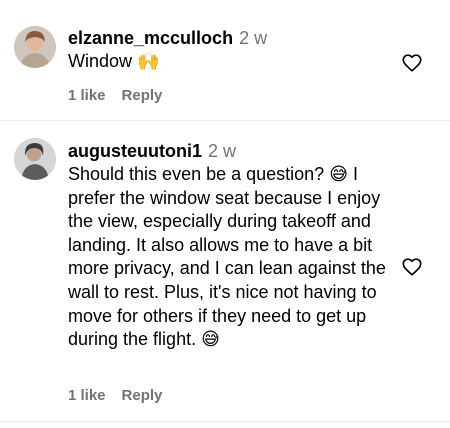 This screenshot has width=450, height=428. I want to click on comment-header: elzanne_mcculloch 2 w, so click(167, 38).